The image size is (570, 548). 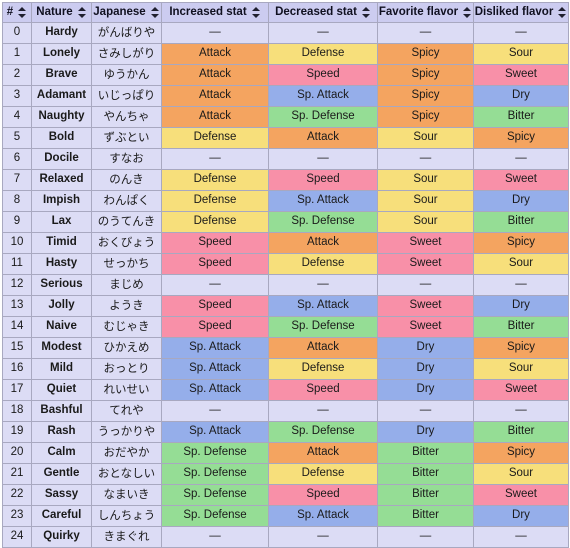 What do you see at coordinates (17, 495) in the screenshot?
I see `cell-index: 22` at bounding box center [17, 495].